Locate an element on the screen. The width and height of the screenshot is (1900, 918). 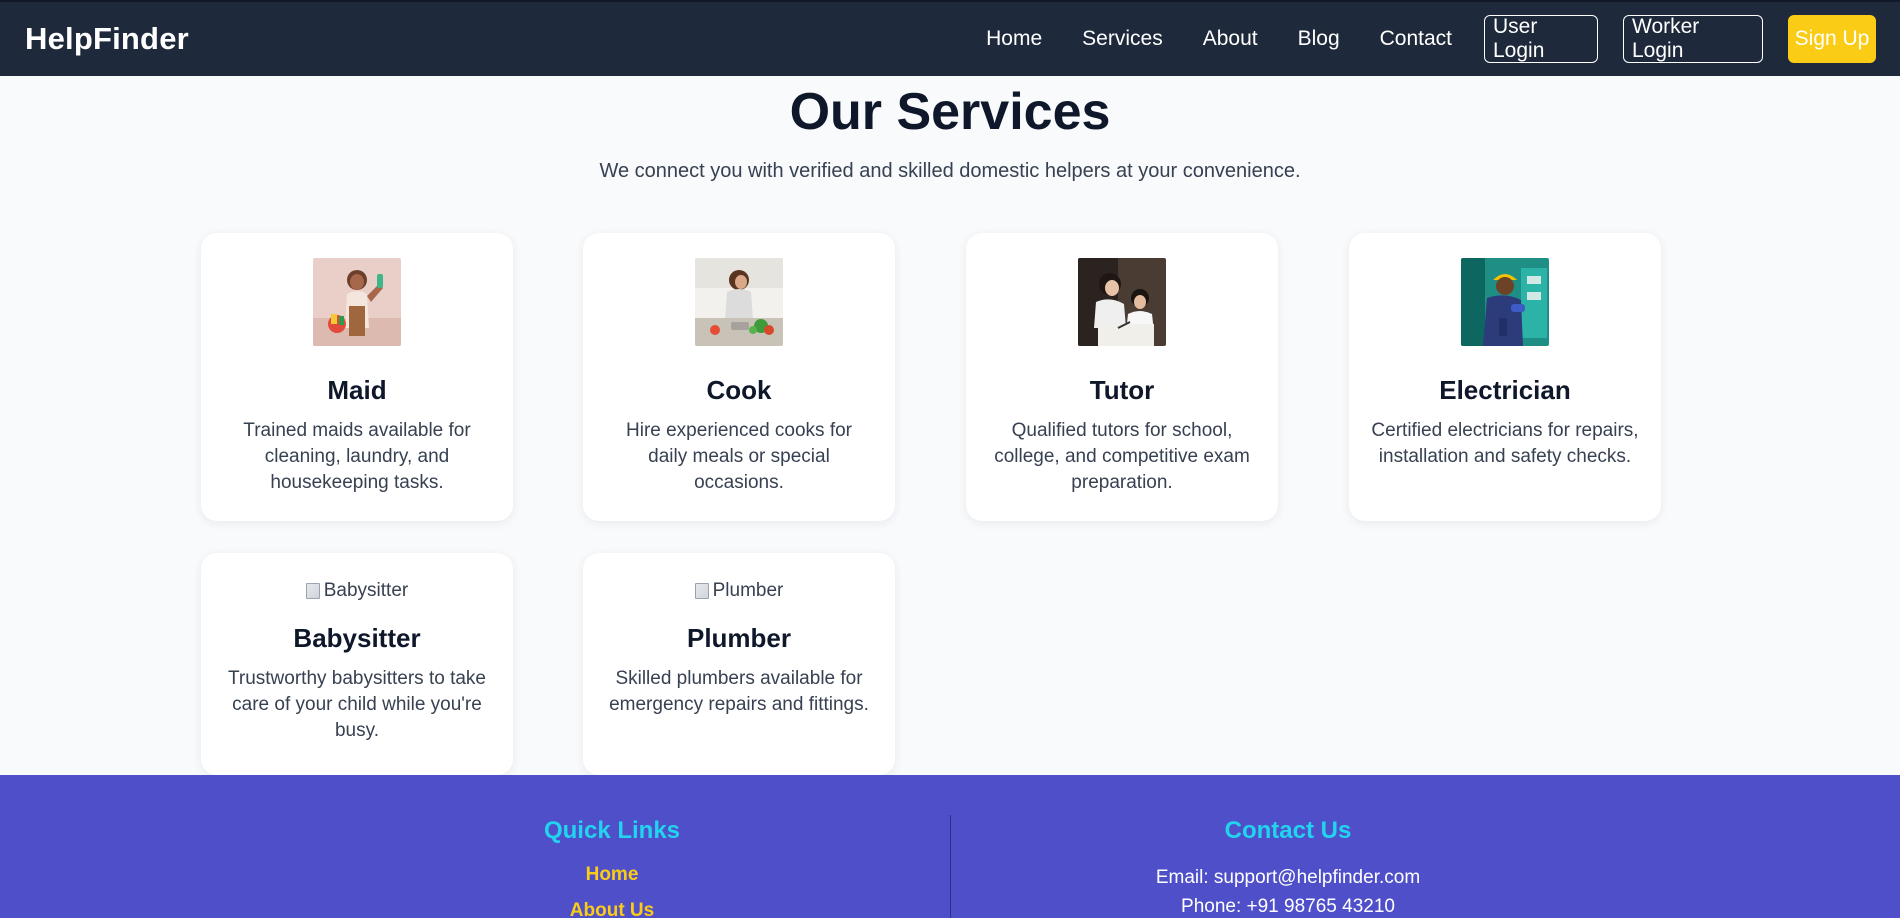
contact-email: Email: support@helpfinder.com is located at coordinates (1288, 877).